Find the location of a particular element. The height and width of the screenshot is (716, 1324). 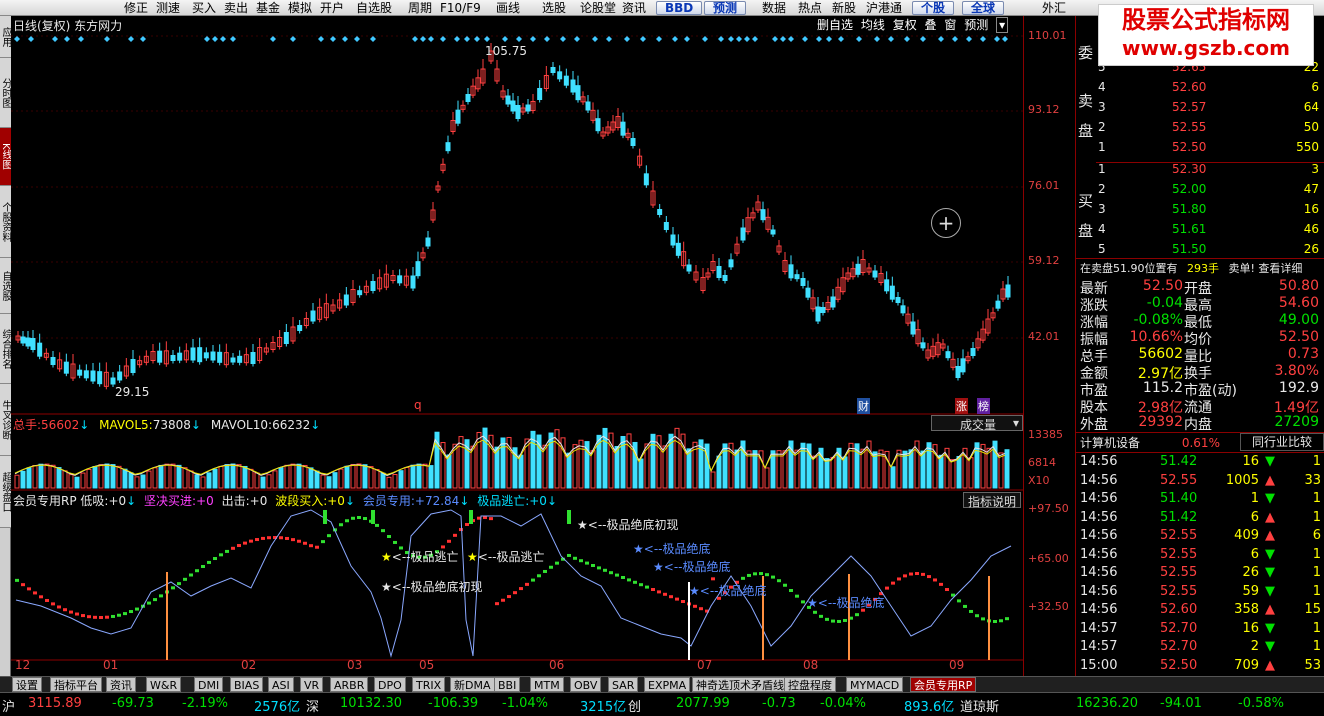

toolbar-item-hot: 热点 is located at coordinates (810, 7).